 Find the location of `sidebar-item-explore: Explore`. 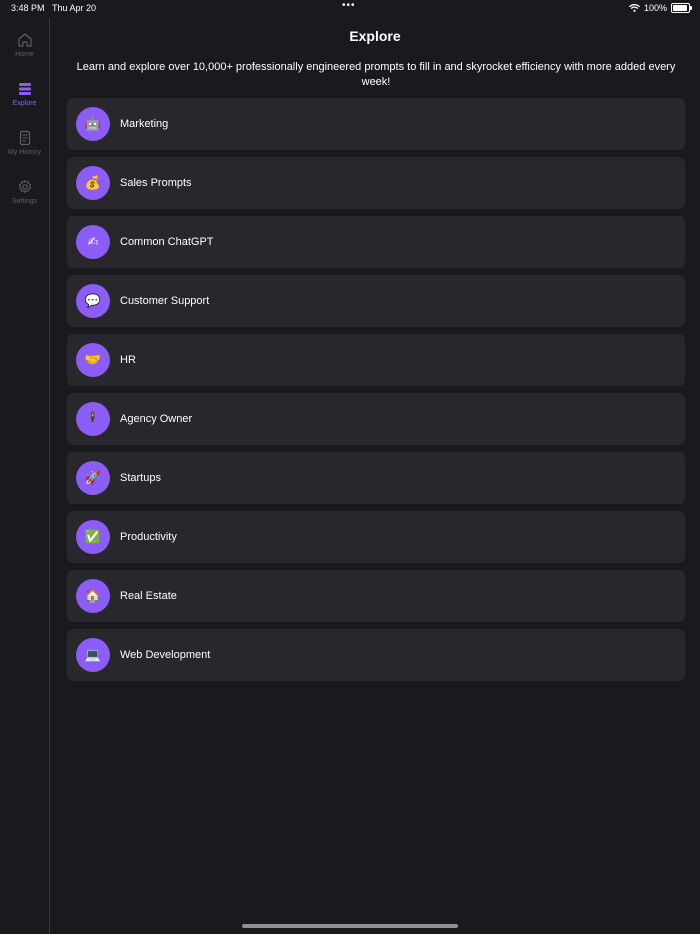

sidebar-item-explore: Explore is located at coordinates (24, 94).